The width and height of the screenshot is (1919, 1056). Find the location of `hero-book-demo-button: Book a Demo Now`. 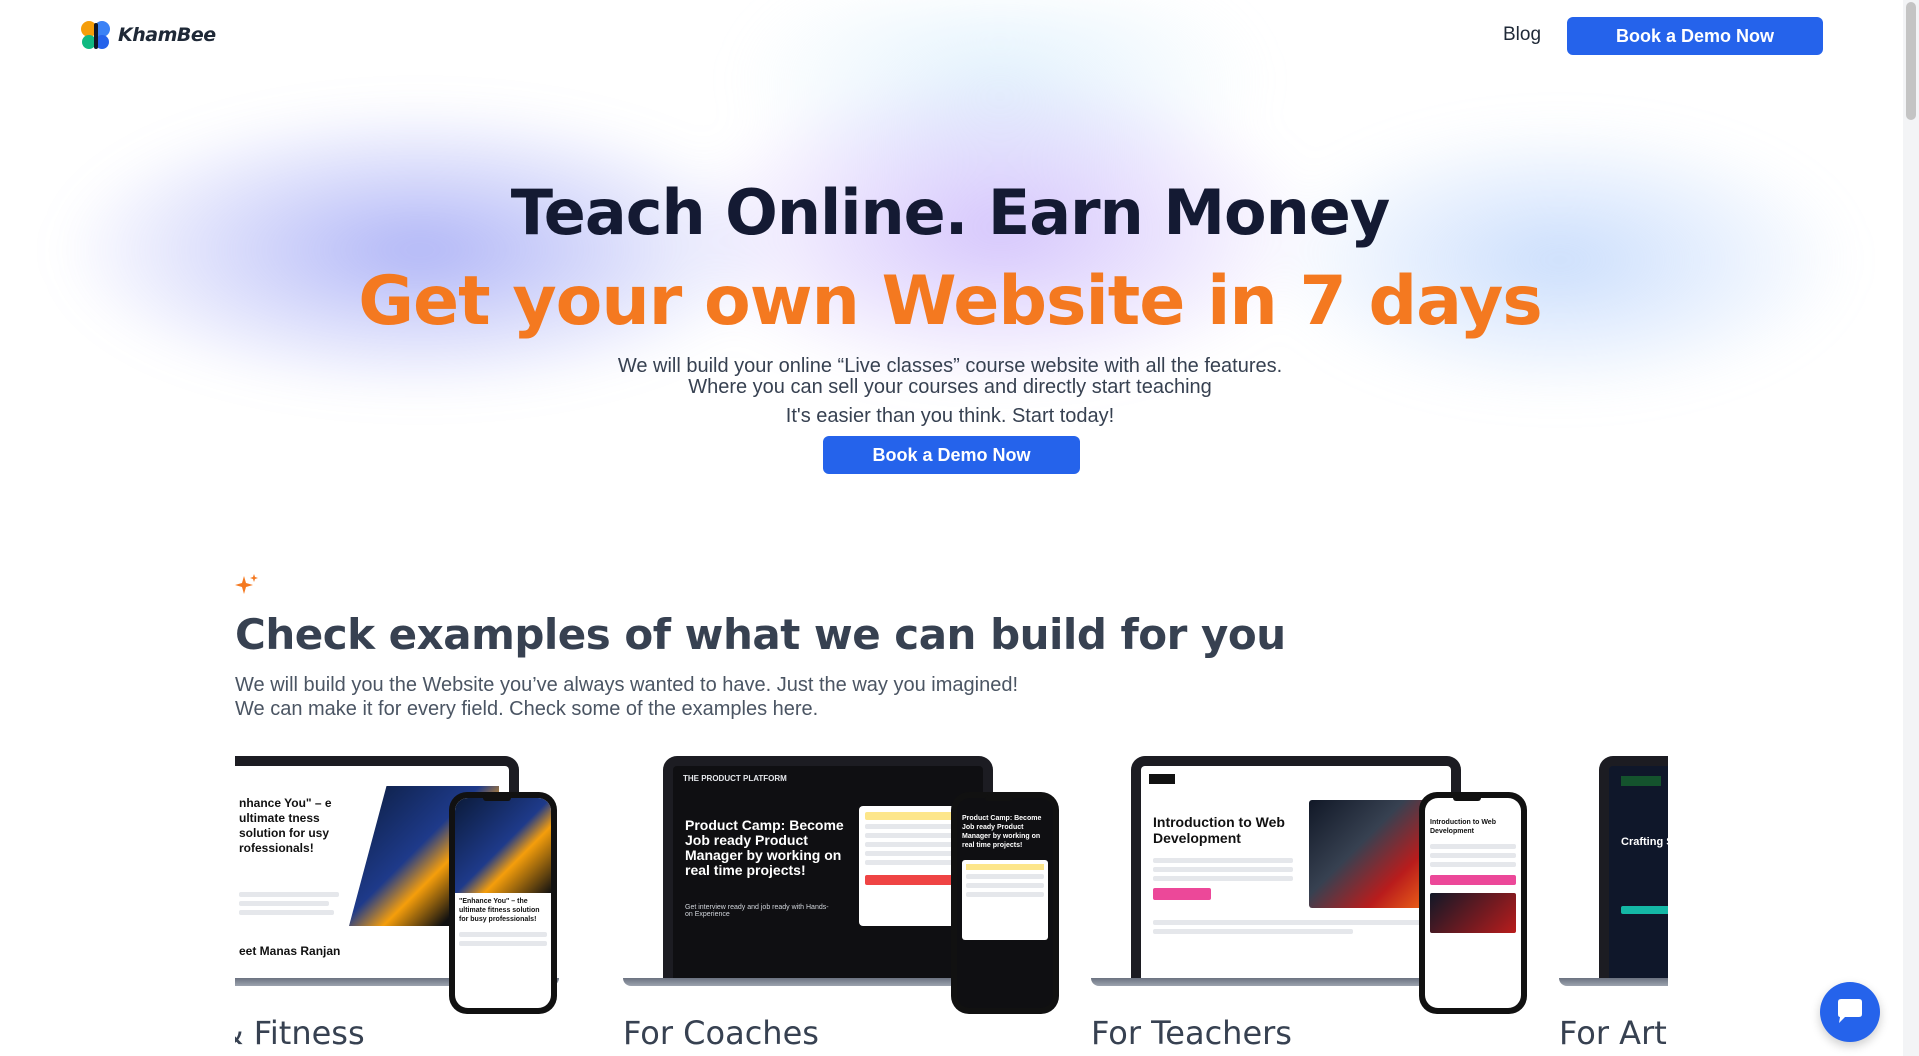

hero-book-demo-button: Book a Demo Now is located at coordinates (951, 455).